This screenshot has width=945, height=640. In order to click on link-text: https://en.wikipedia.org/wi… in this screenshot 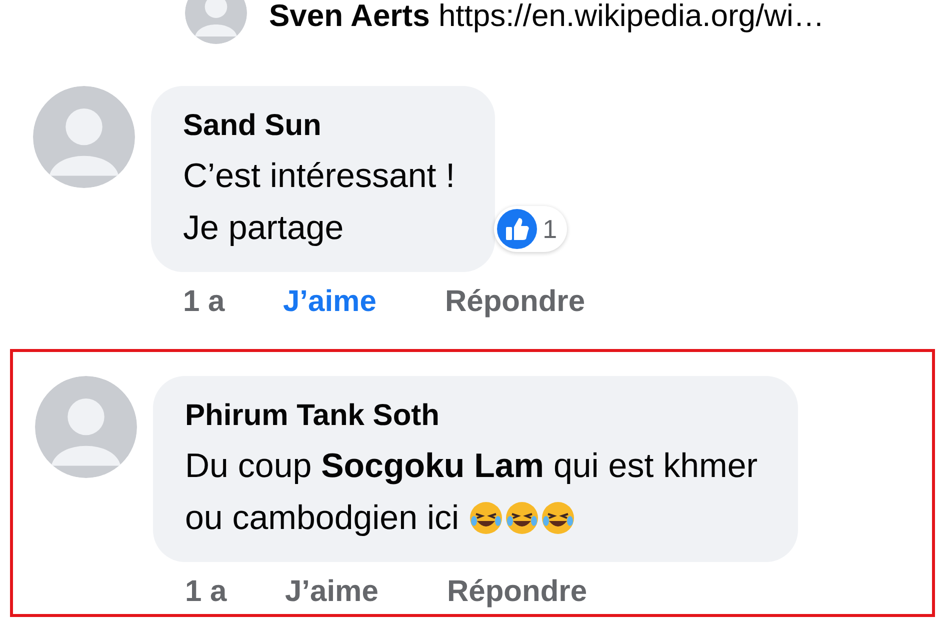, I will do `click(631, 16)`.